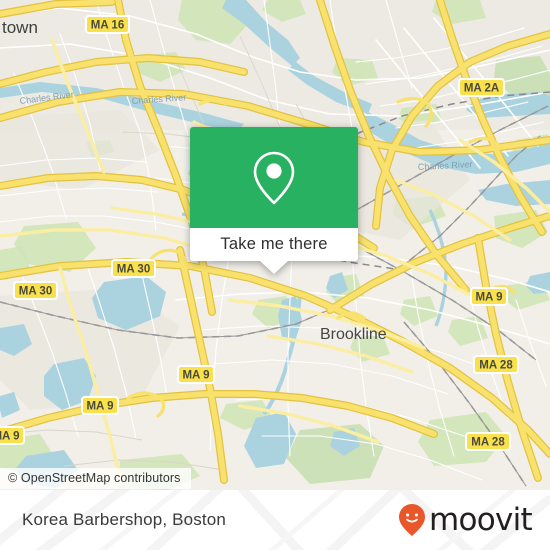 This screenshot has width=550, height=550. I want to click on take-me-there-label: Take me there, so click(274, 244).